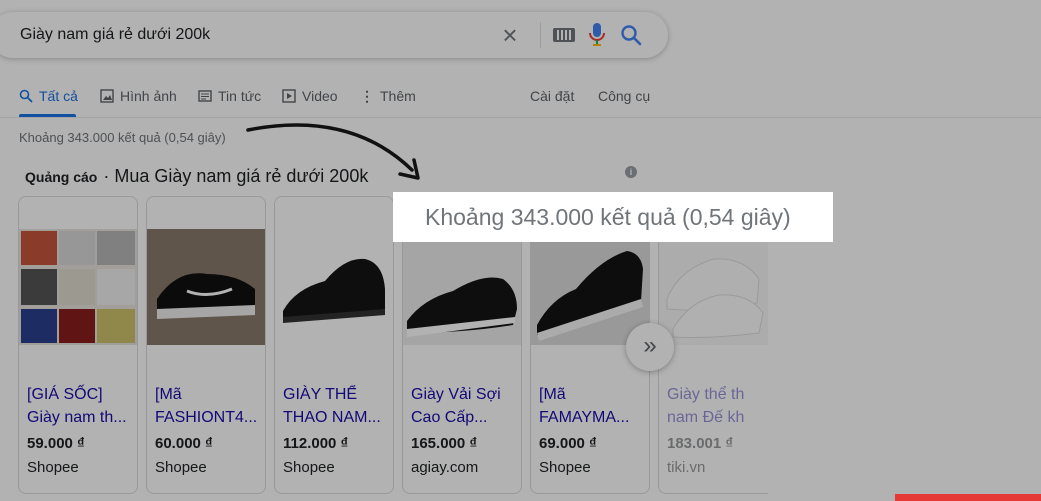 This screenshot has height=501, width=1041. I want to click on tab-images: Hình ảnh, so click(138, 96).